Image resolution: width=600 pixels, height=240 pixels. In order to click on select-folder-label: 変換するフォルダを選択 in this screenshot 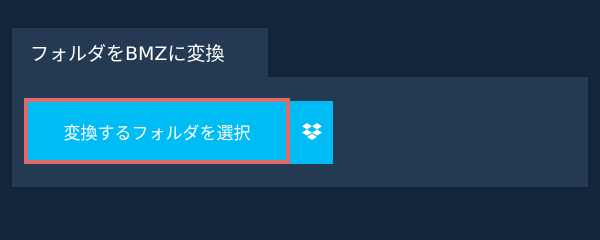, I will do `click(157, 133)`.